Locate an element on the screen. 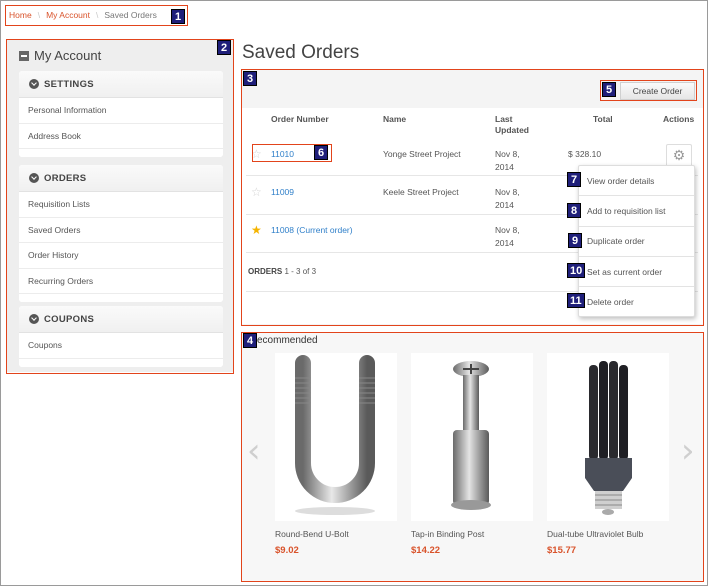 The width and height of the screenshot is (708, 586). callout-badge: 9 is located at coordinates (575, 240).